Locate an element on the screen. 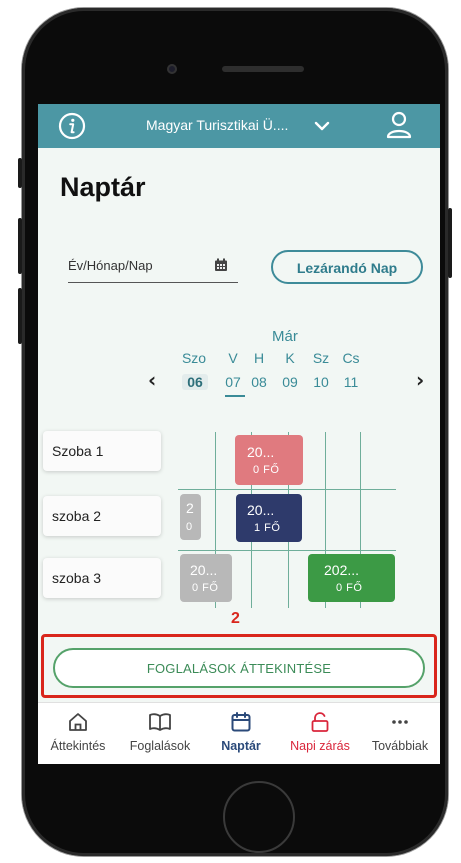 This screenshot has width=461, height=863. tab-calendar: Naptár is located at coordinates (241, 733).